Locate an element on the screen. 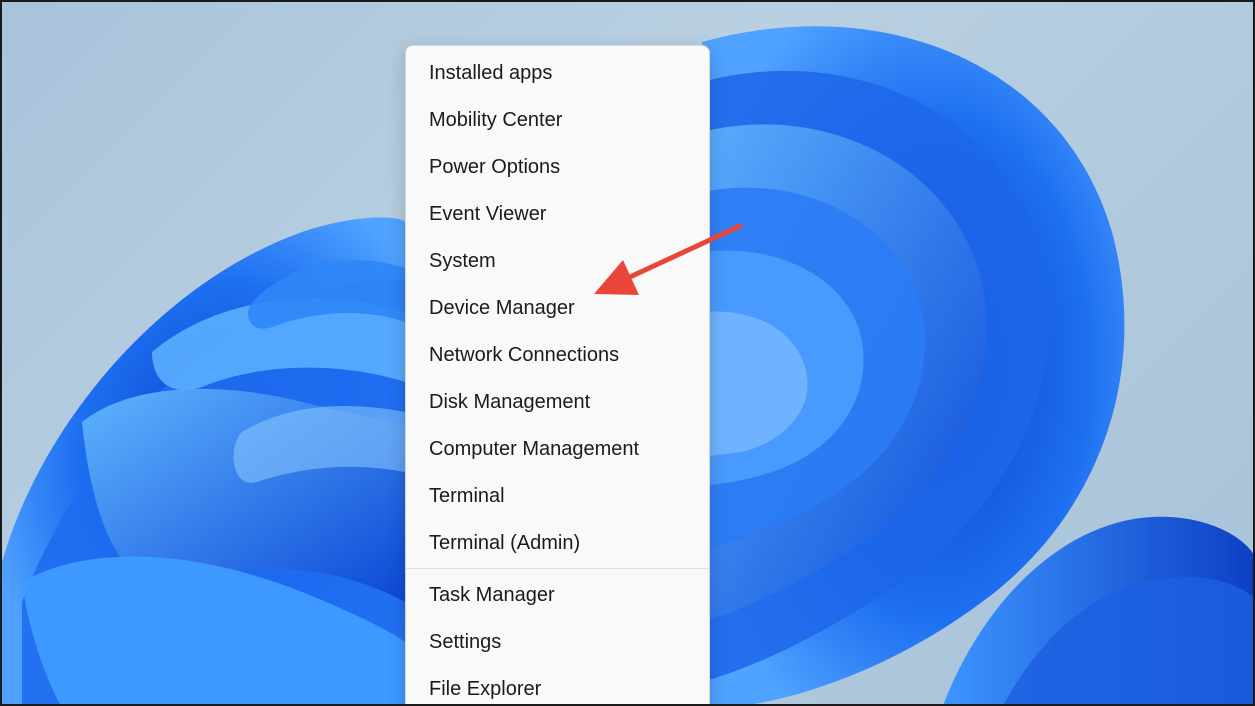 The height and width of the screenshot is (706, 1255). menu-item-task-manager: Task Manager is located at coordinates (557, 595).